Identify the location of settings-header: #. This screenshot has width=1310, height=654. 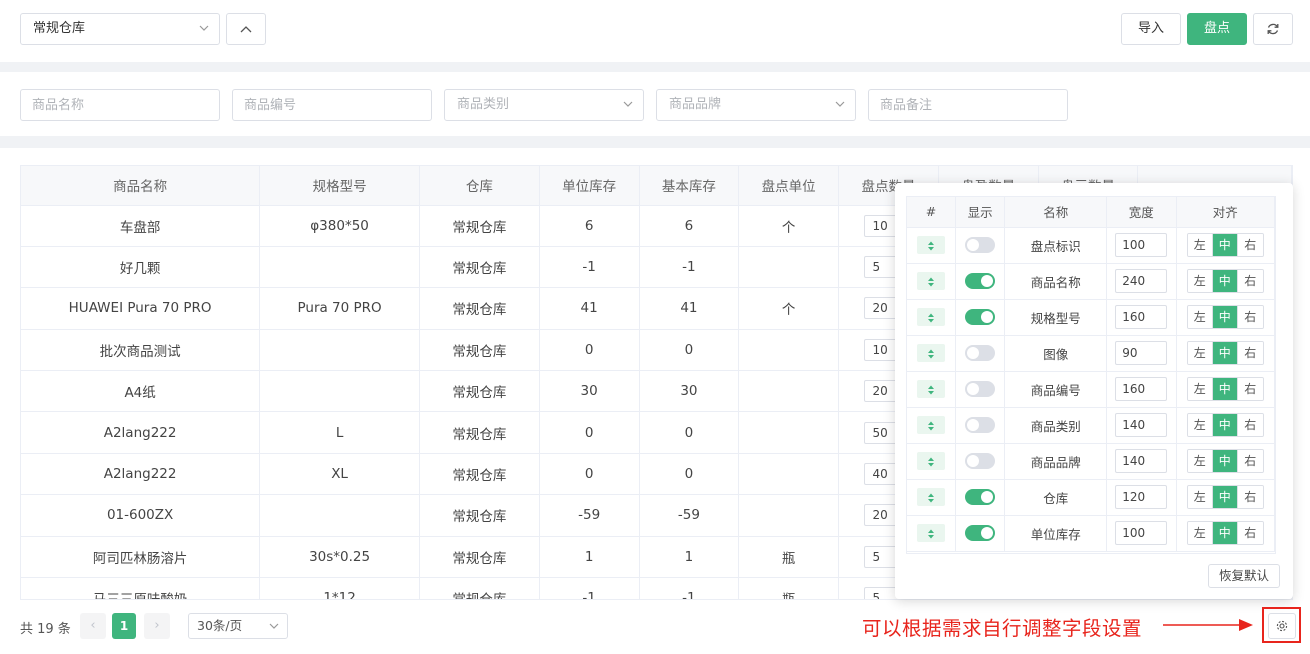
(931, 212).